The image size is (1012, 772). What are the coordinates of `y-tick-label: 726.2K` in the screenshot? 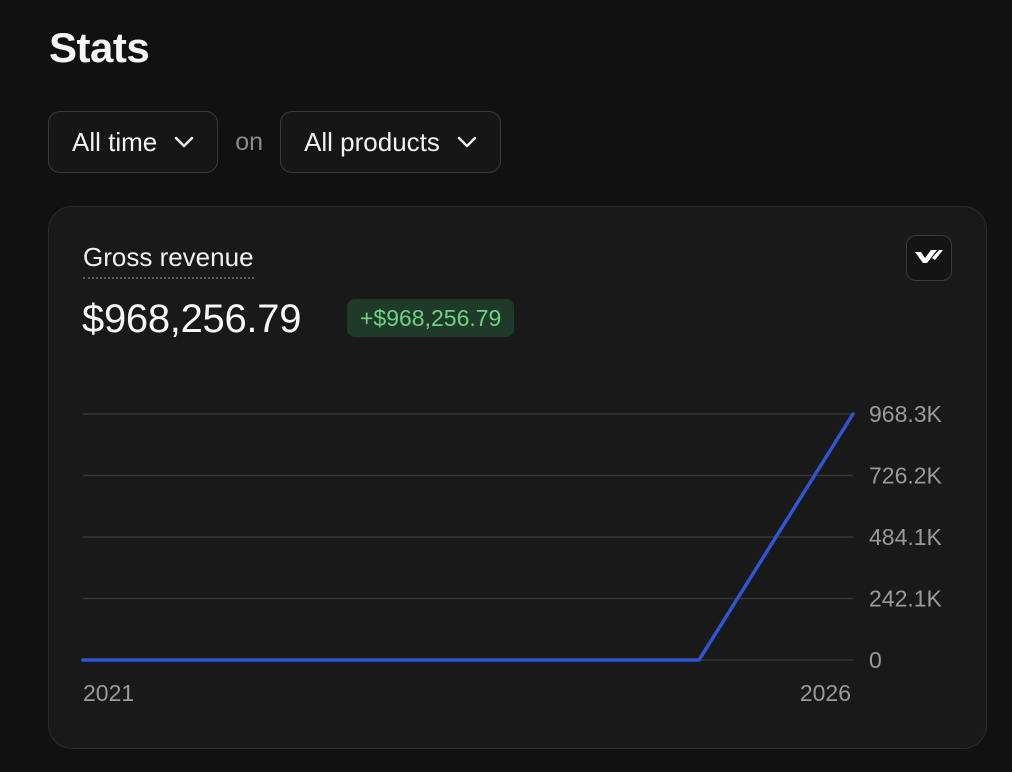 It's located at (906, 476).